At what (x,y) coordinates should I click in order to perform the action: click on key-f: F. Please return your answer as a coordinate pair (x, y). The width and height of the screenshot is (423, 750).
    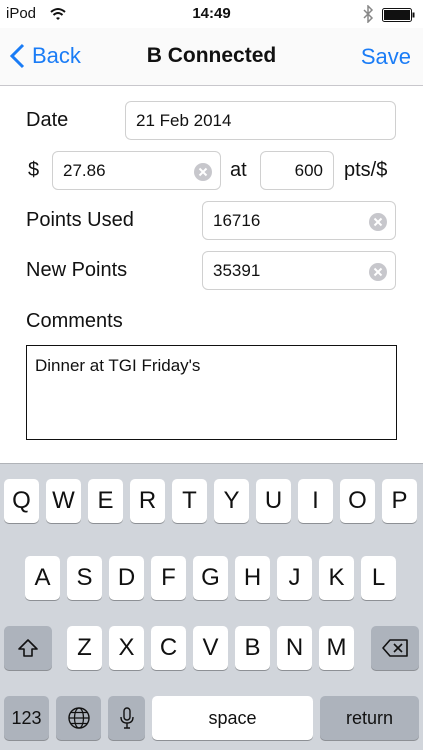
    Looking at the image, I should click on (168, 578).